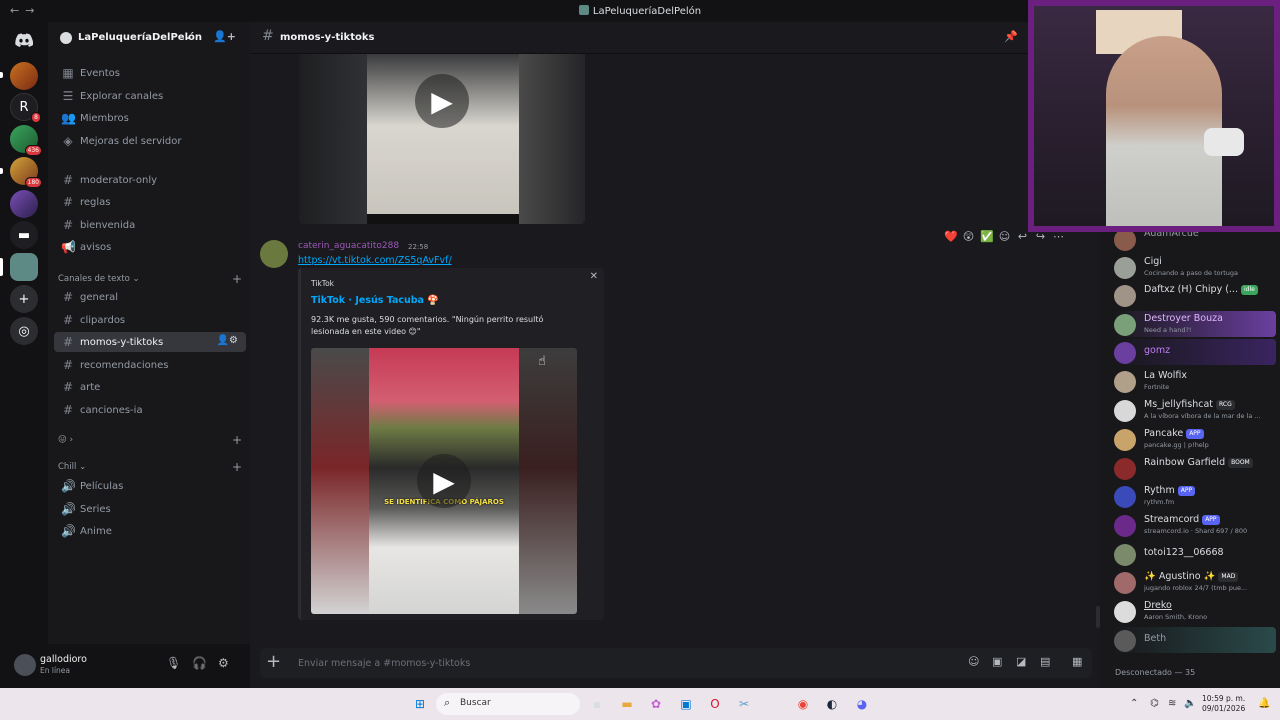 The height and width of the screenshot is (720, 1280). Describe the element at coordinates (150, 180) in the screenshot. I see `channel-moderator-only: # moderator-only` at that location.